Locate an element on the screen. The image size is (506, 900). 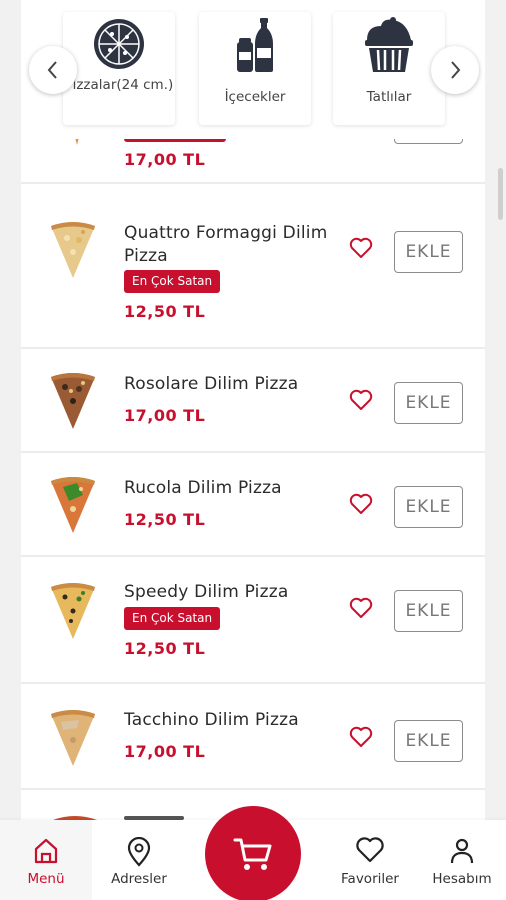
chevron-left-icon is located at coordinates (52, 70).